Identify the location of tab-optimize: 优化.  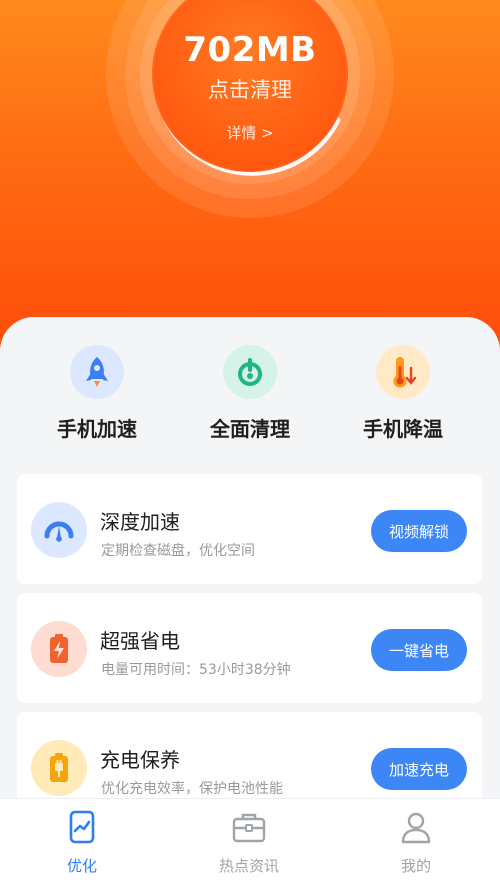
(82, 842).